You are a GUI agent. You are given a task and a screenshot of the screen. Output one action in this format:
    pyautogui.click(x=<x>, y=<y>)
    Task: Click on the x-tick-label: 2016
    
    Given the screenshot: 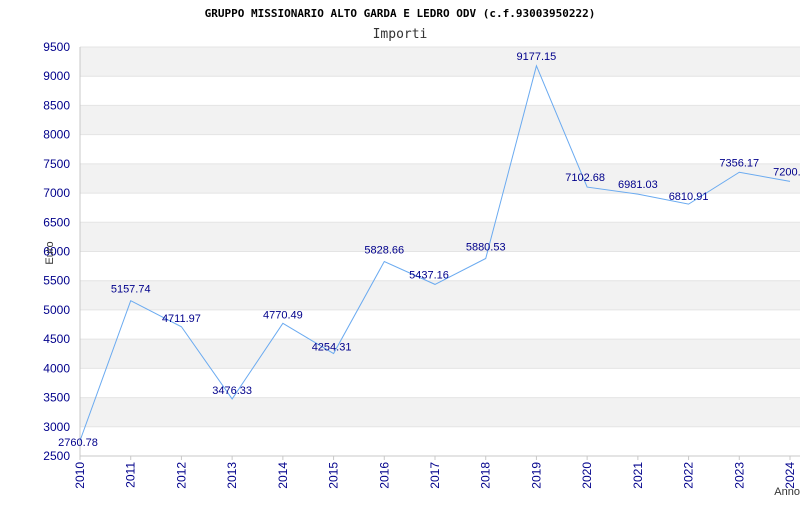 What is the action you would take?
    pyautogui.click(x=384, y=475)
    